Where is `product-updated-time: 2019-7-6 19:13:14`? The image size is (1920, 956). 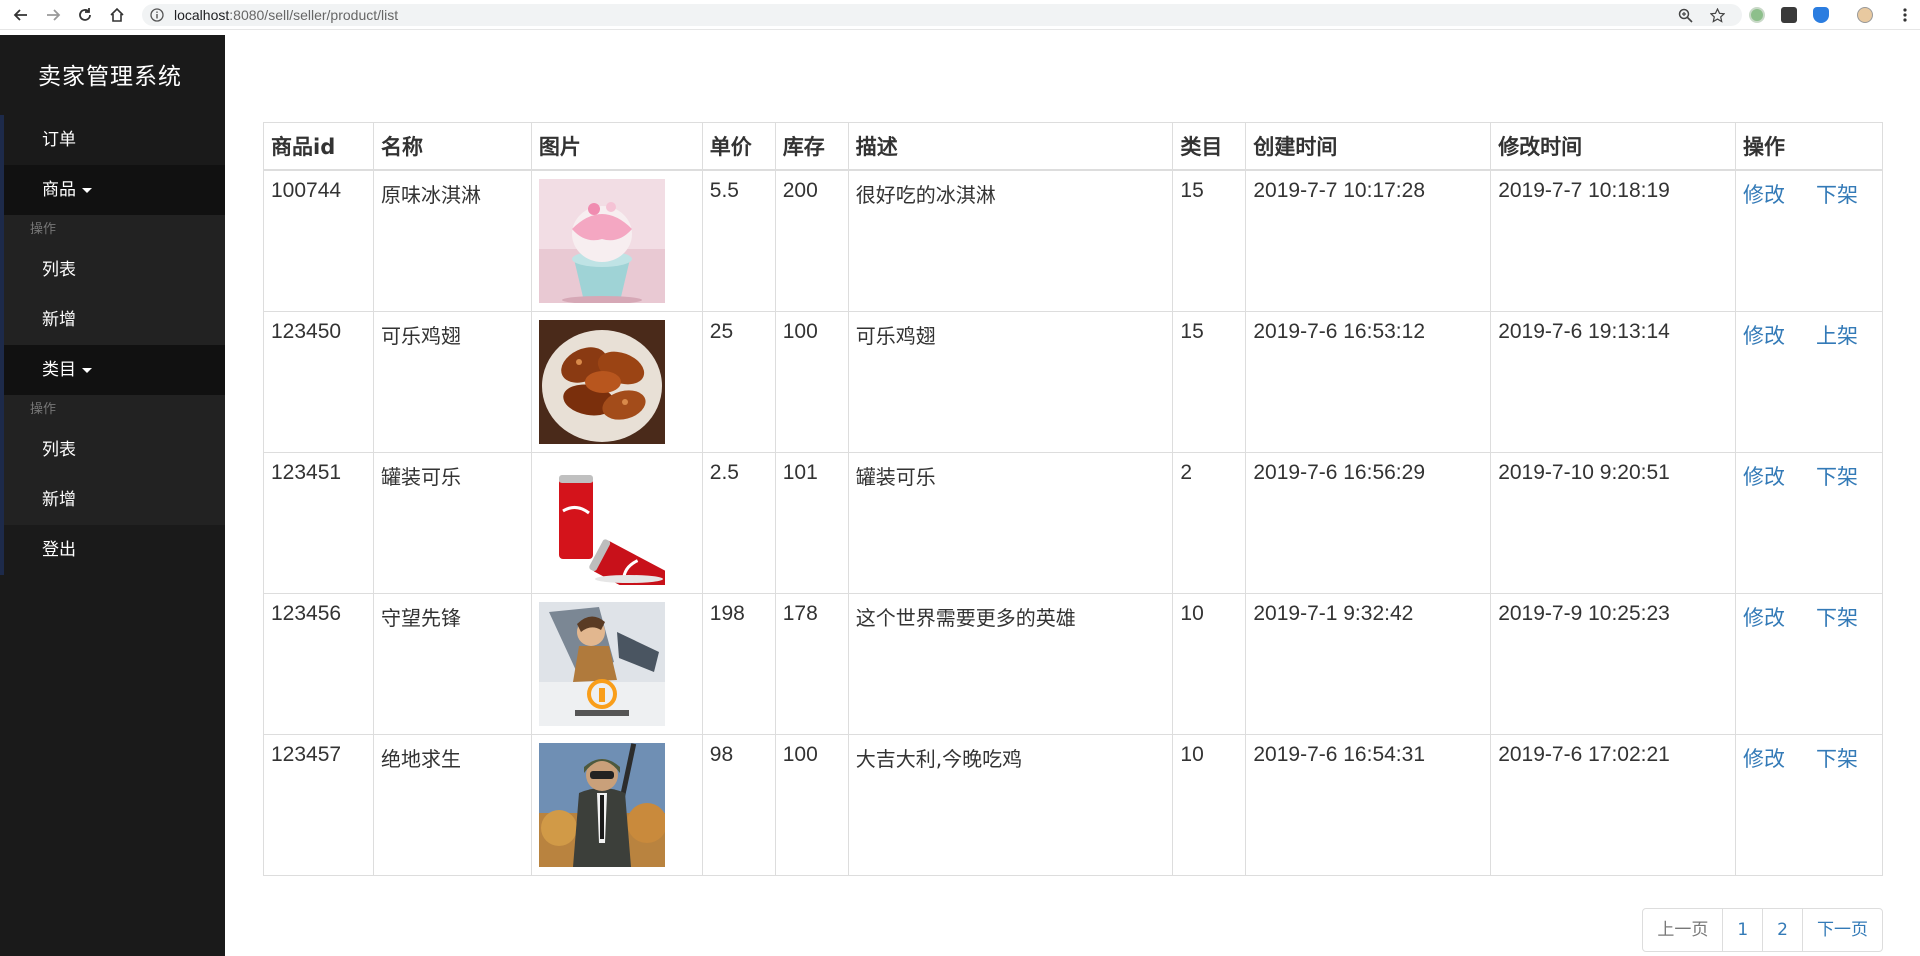
product-updated-time: 2019-7-6 19:13:14 is located at coordinates (1613, 382).